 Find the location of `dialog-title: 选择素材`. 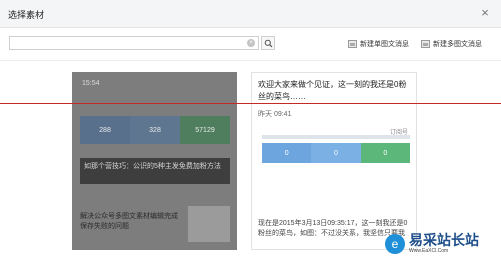

dialog-title: 选择素材 is located at coordinates (26, 15).